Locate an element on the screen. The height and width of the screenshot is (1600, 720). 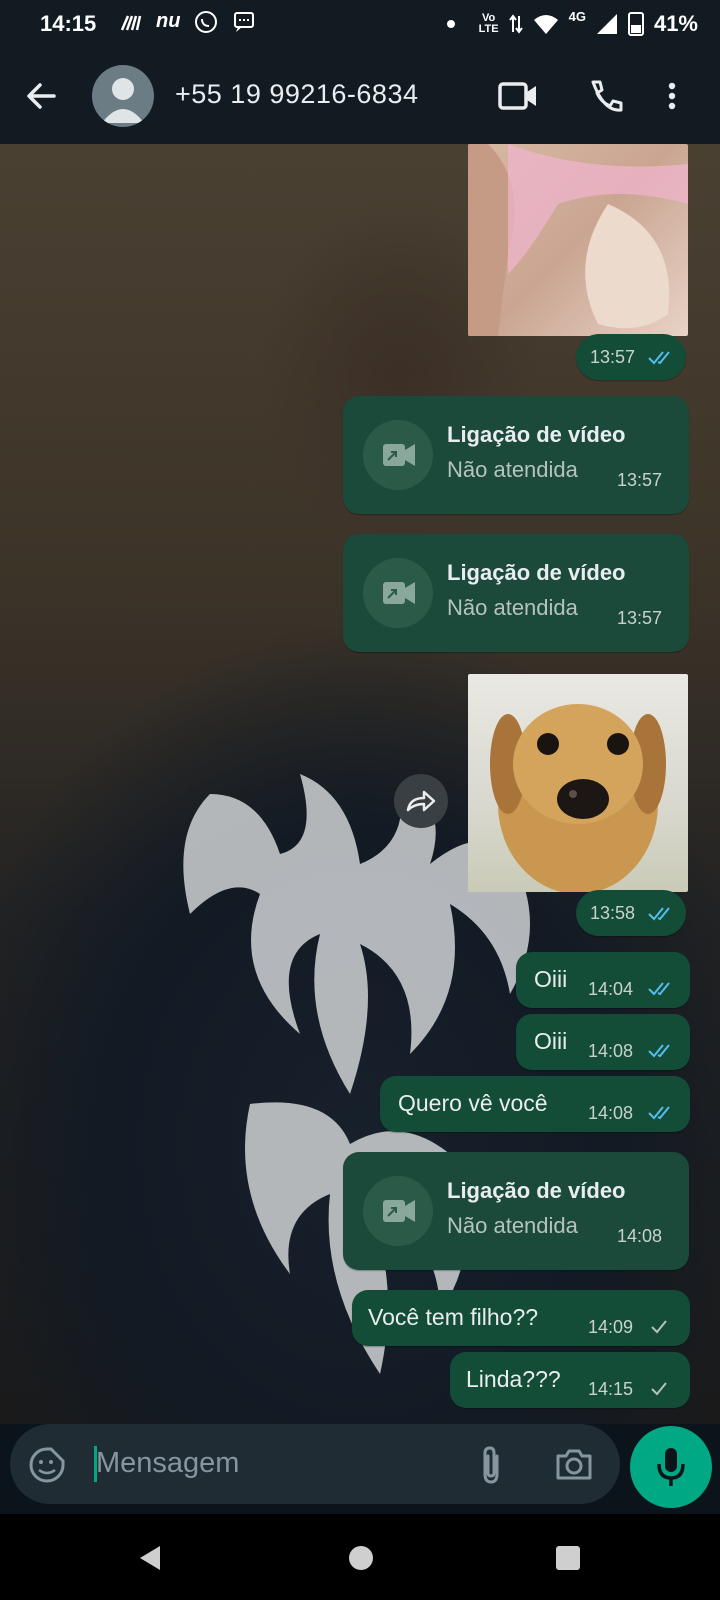
phone-icon is located at coordinates (606, 96).